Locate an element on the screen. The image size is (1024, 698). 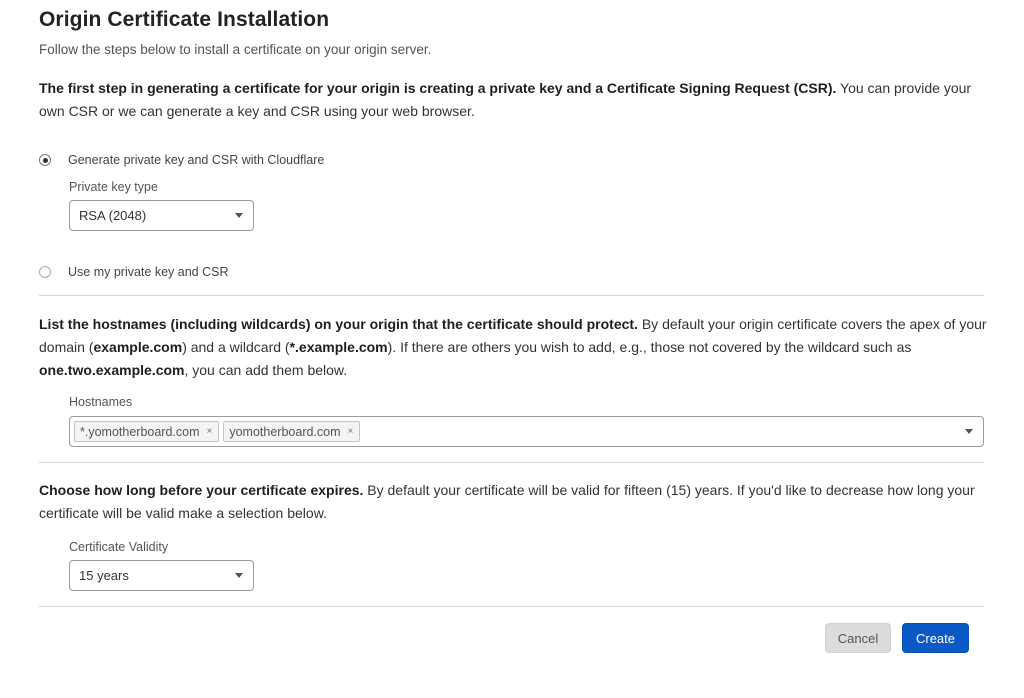
private-key-type-label: Private key type is located at coordinates (113, 187).